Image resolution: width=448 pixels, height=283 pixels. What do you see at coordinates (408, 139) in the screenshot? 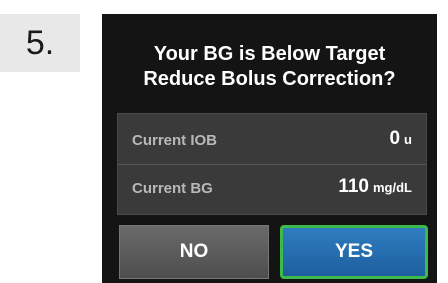
I see `current-iob-unit: u` at bounding box center [408, 139].